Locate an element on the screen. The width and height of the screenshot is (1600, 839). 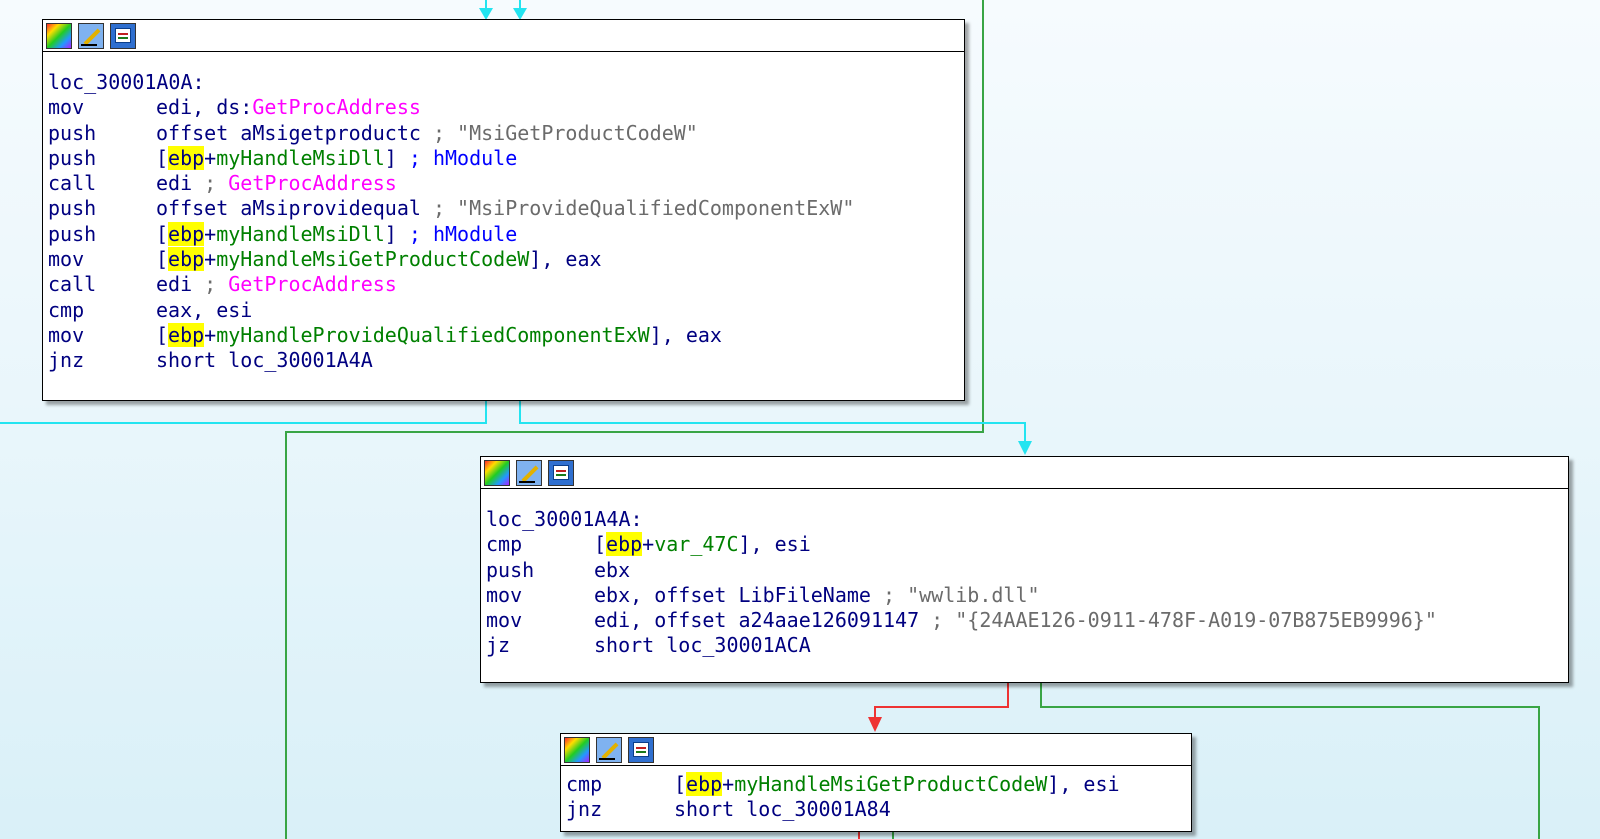
edge-block1-left is located at coordinates (243, 412).